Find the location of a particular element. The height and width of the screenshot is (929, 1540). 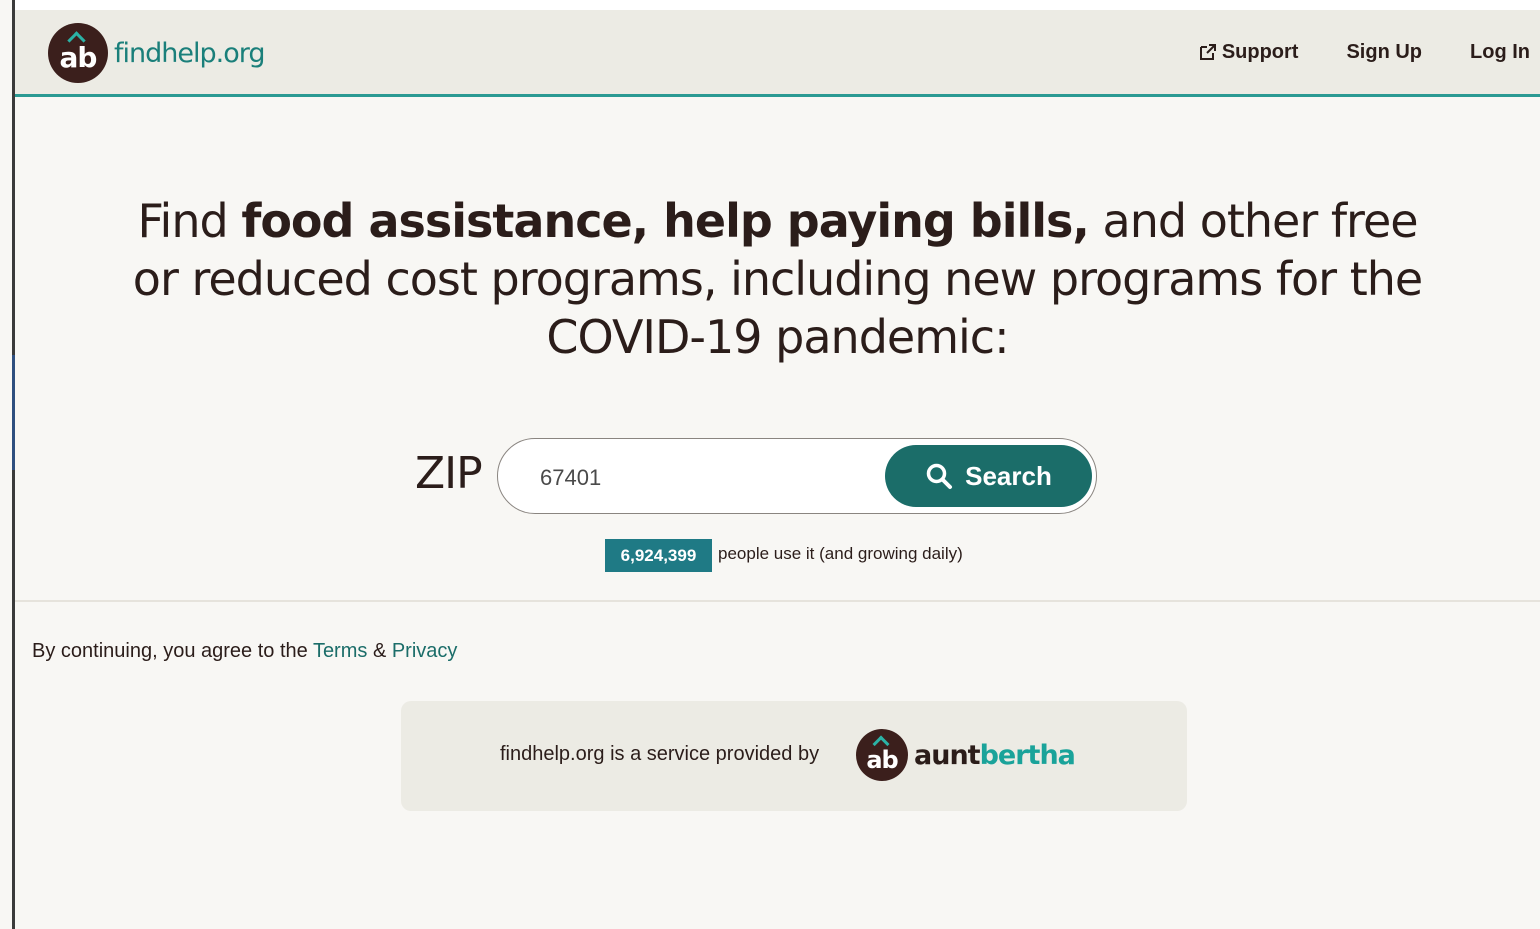

usage-text: people use it (and growing daily) is located at coordinates (840, 553).